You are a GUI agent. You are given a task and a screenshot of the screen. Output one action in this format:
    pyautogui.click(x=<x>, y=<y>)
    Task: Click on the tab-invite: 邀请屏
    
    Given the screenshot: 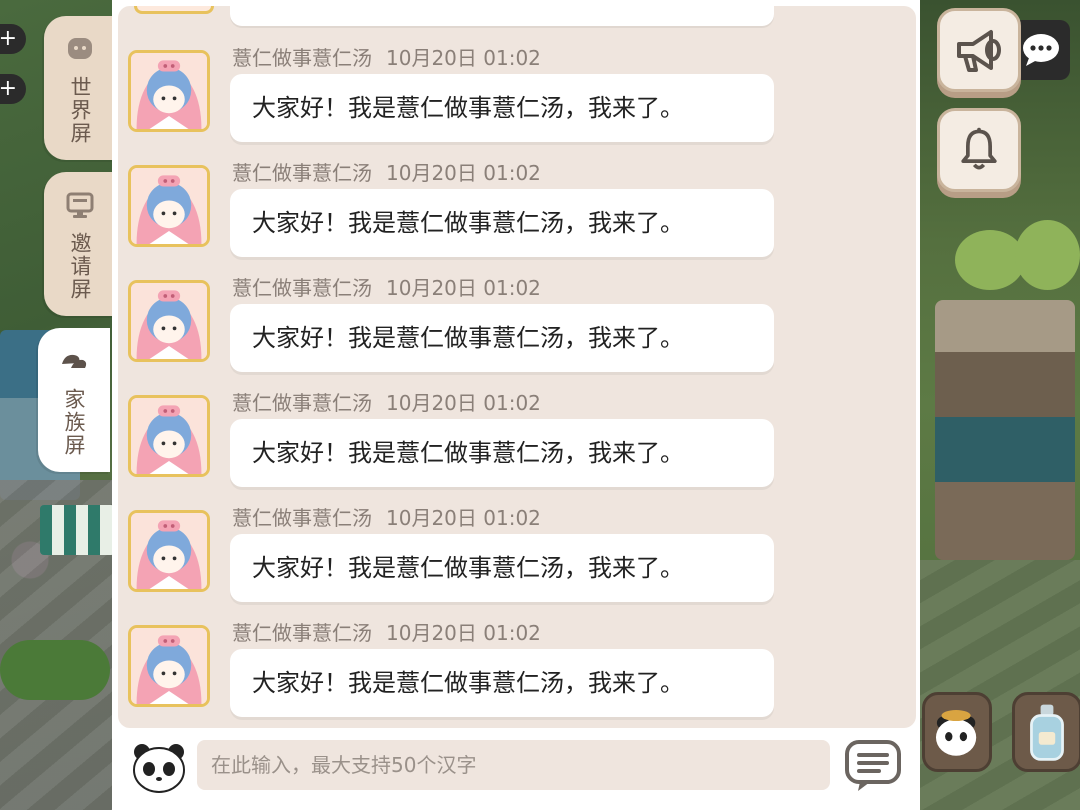 What is the action you would take?
    pyautogui.click(x=80, y=244)
    